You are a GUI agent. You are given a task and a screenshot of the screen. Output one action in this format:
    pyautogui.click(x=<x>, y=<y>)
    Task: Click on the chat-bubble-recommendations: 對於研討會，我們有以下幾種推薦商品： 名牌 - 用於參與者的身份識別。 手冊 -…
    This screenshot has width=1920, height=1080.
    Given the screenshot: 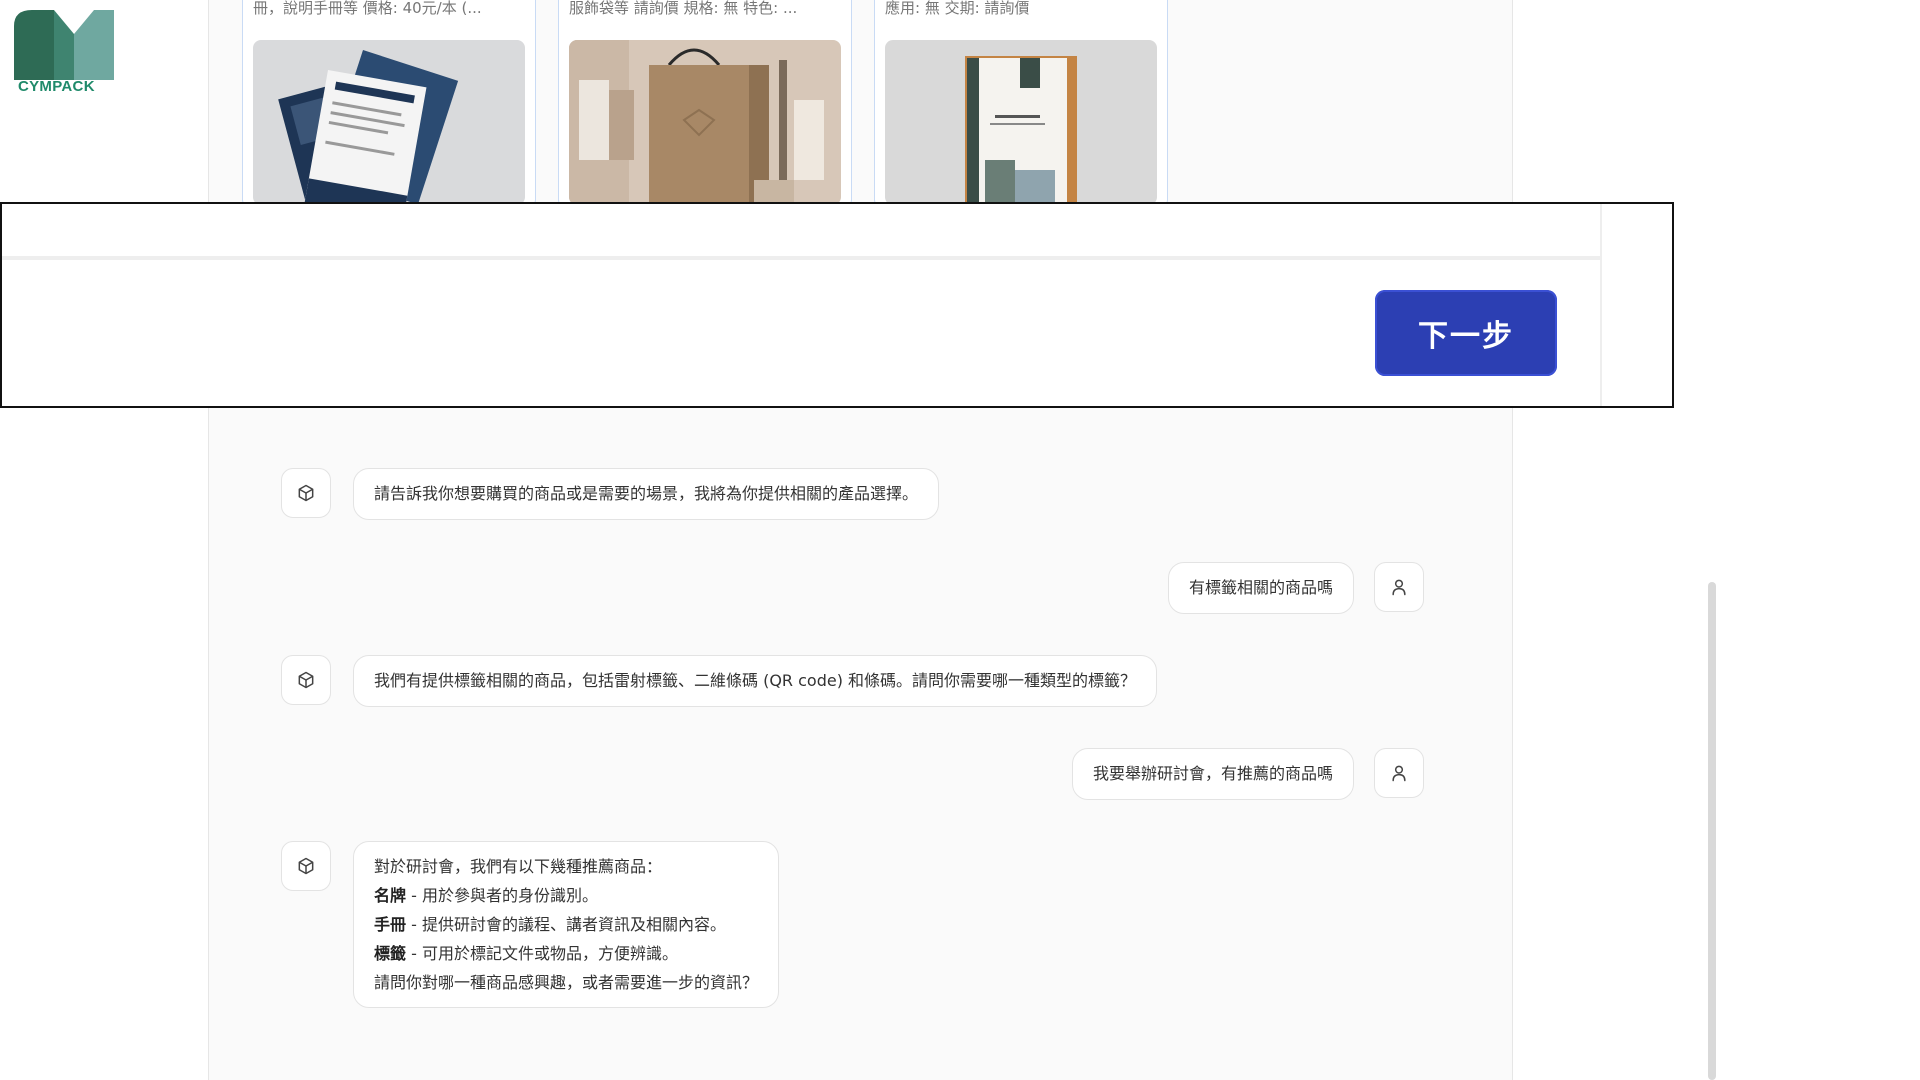 What is the action you would take?
    pyautogui.click(x=566, y=924)
    